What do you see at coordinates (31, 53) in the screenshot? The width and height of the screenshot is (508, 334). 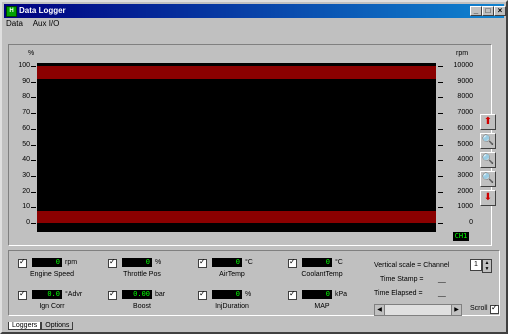 I see `left-axis-unit: %` at bounding box center [31, 53].